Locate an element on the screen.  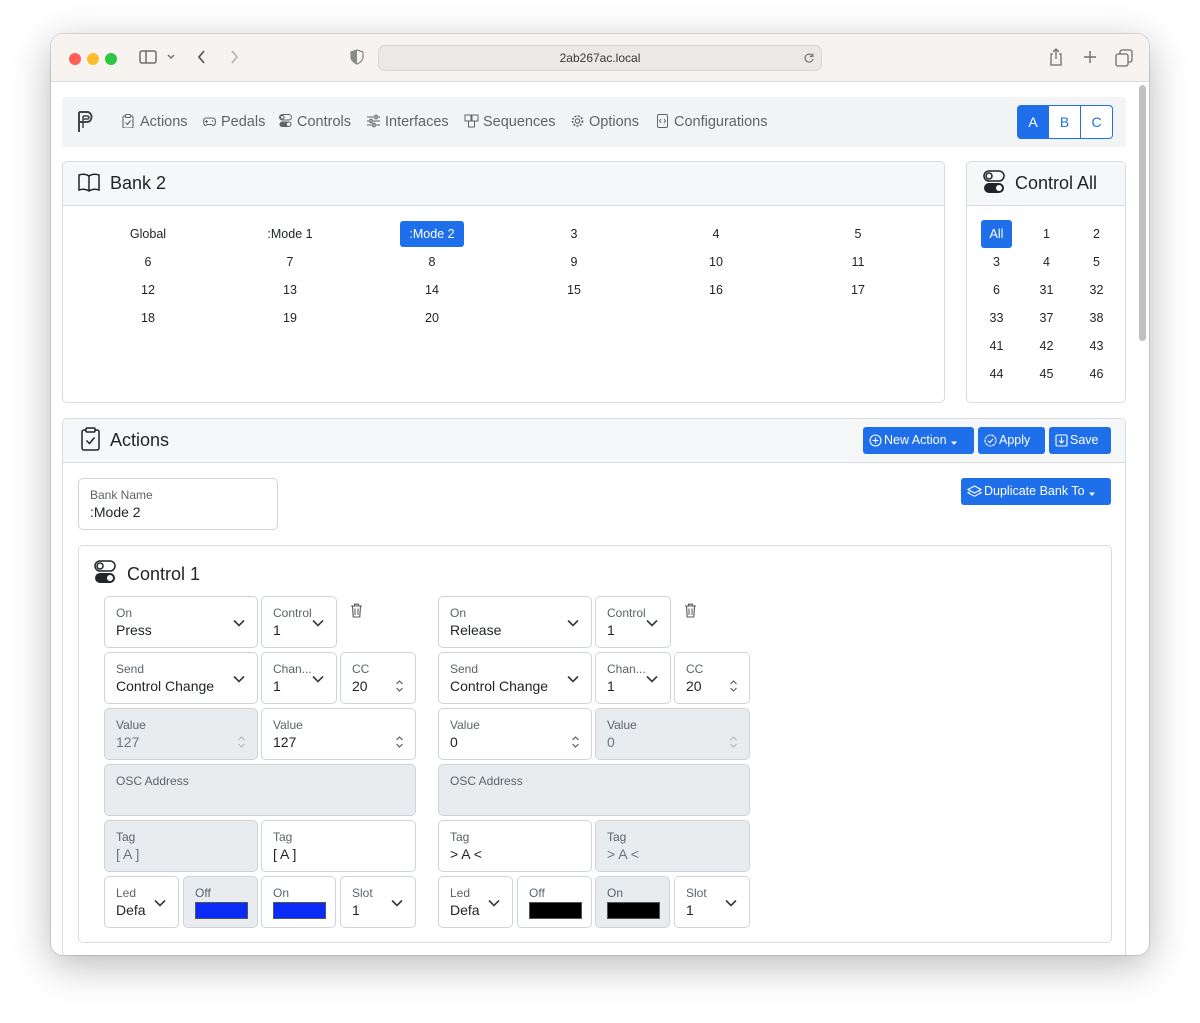
bank-item: :Mode 1 is located at coordinates (290, 234).